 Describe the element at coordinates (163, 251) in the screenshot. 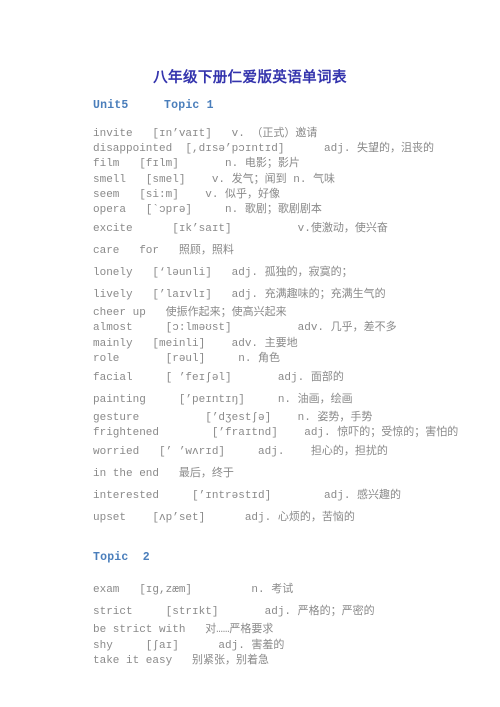

I see `vocabulary-entry: care for 照顾，照料` at that location.